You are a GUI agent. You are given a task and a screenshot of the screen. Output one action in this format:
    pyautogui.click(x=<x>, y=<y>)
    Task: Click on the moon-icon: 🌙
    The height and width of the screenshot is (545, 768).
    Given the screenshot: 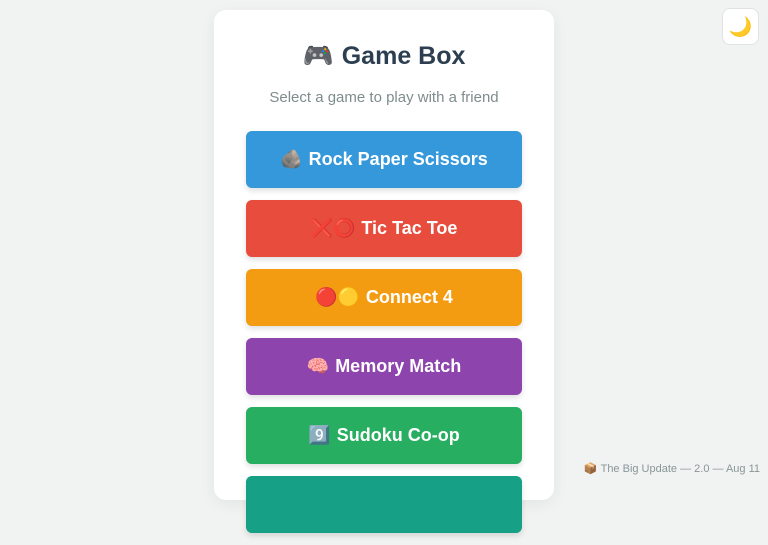 What is the action you would take?
    pyautogui.click(x=740, y=27)
    